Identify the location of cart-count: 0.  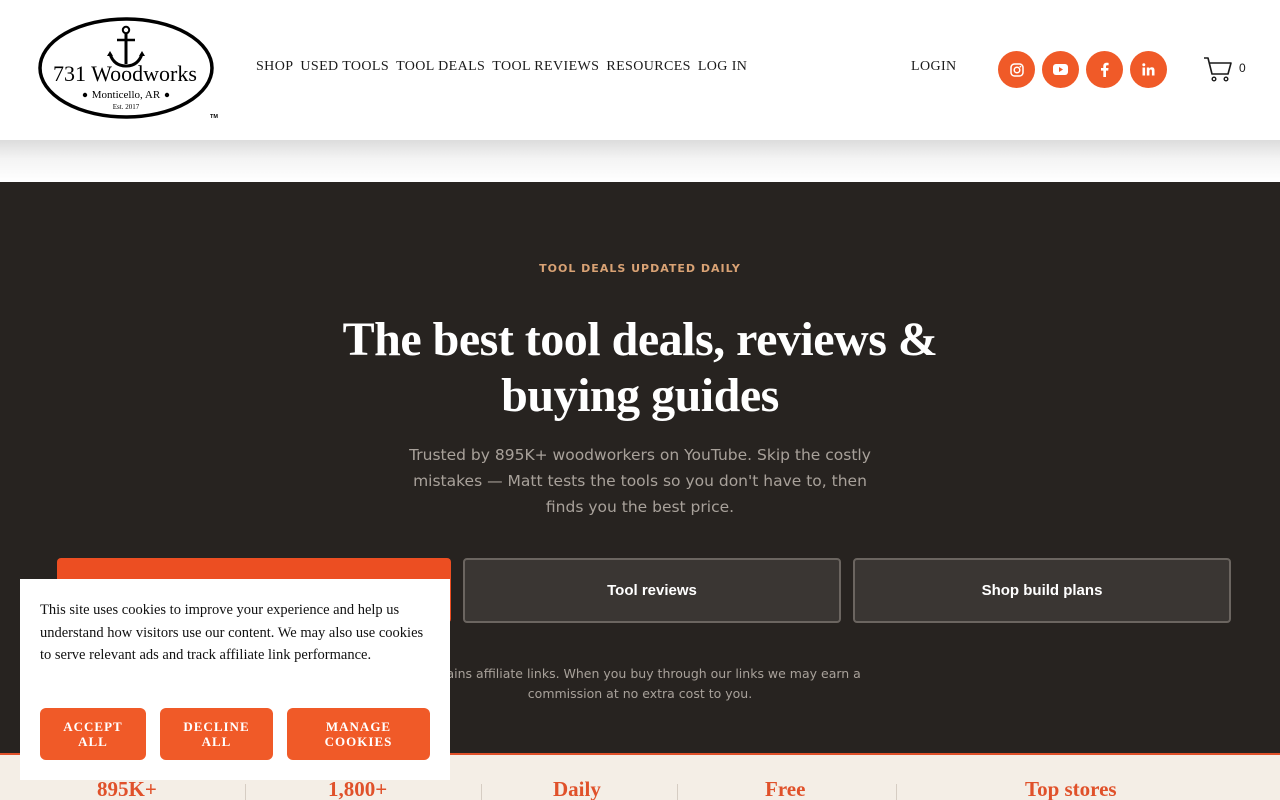
(1242, 68).